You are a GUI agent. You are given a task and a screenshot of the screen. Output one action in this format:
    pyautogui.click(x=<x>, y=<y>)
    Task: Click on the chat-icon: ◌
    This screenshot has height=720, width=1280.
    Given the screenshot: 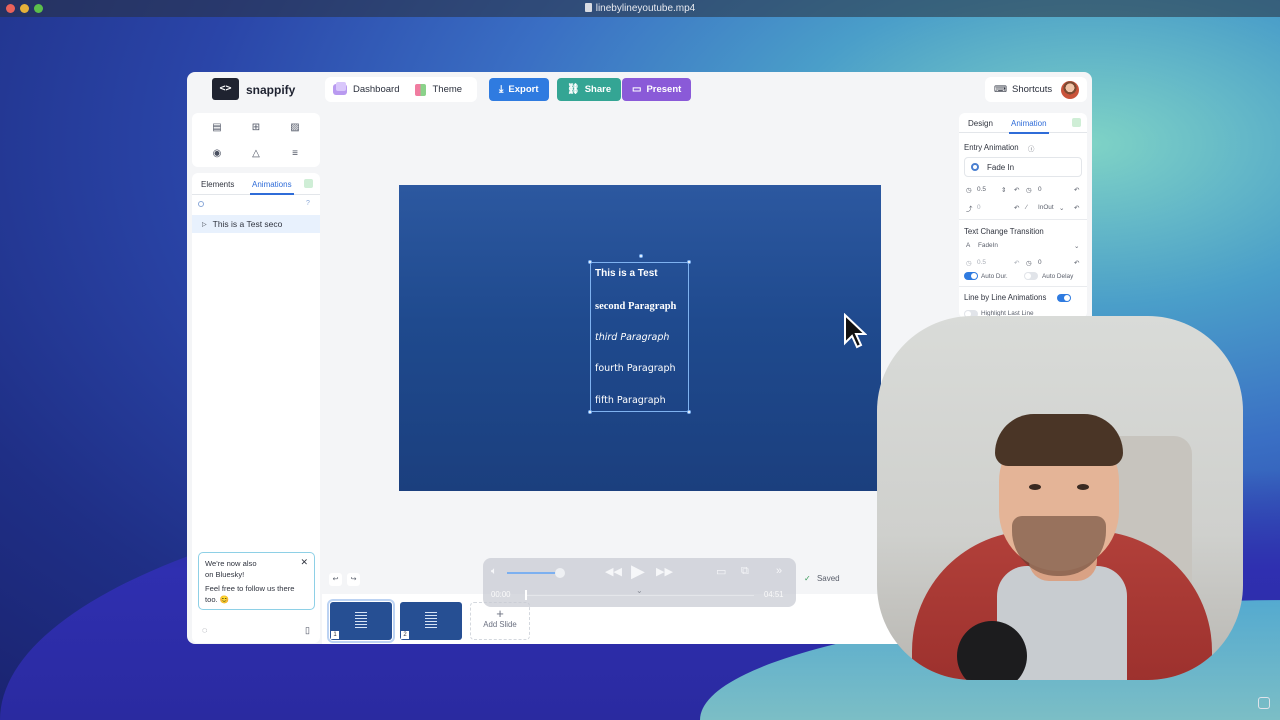 What is the action you would take?
    pyautogui.click(x=204, y=630)
    